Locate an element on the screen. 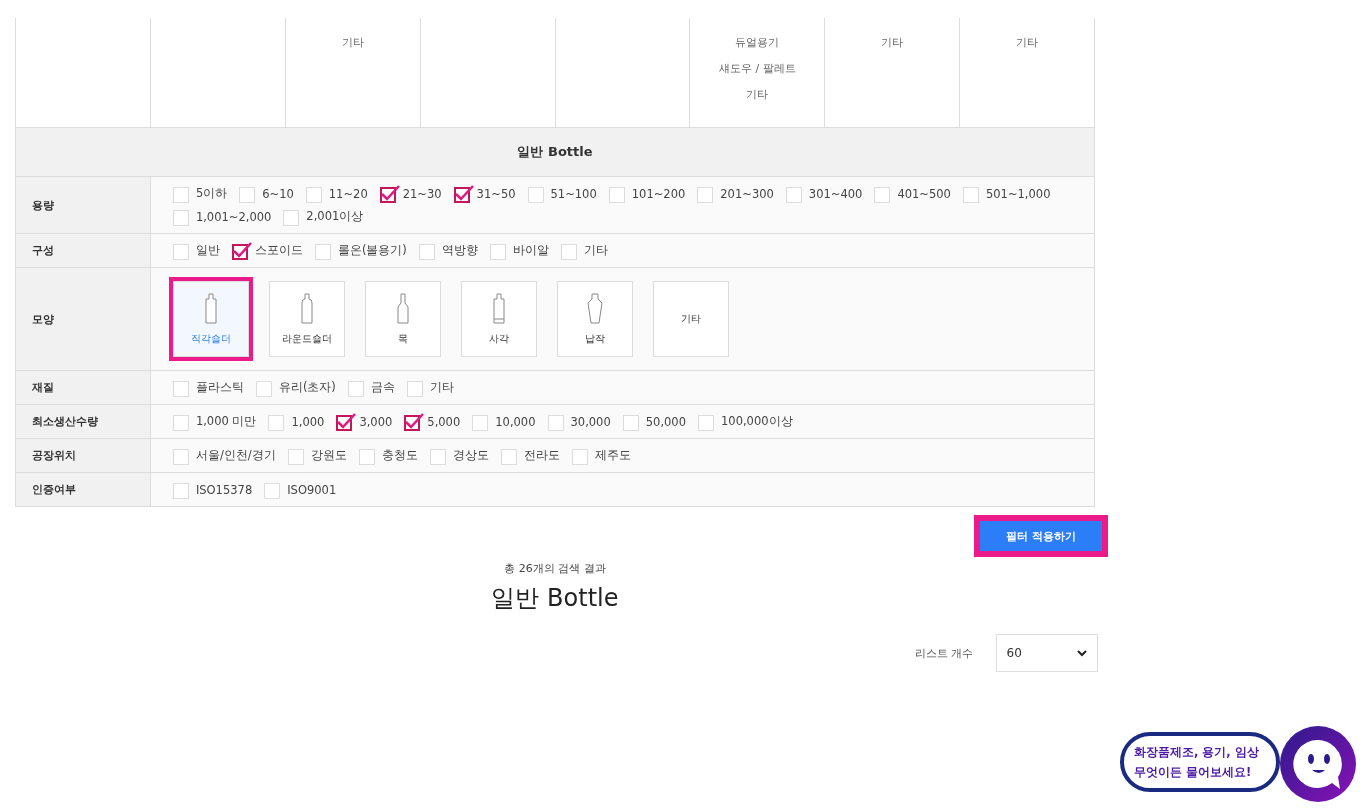  filter-checkbox-option: 6~10 is located at coordinates (266, 193).